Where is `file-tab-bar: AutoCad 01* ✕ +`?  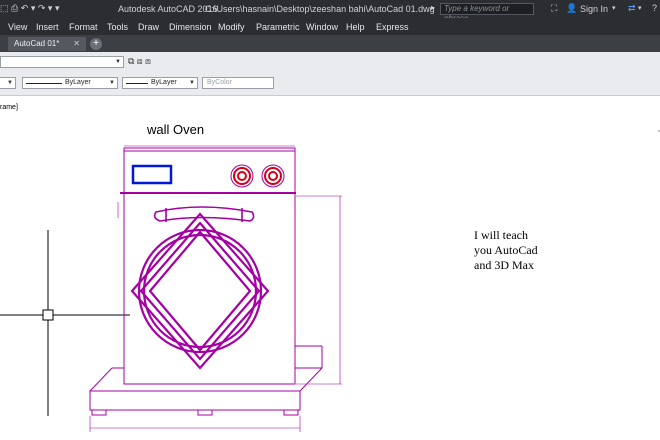 file-tab-bar: AutoCad 01* ✕ + is located at coordinates (330, 43).